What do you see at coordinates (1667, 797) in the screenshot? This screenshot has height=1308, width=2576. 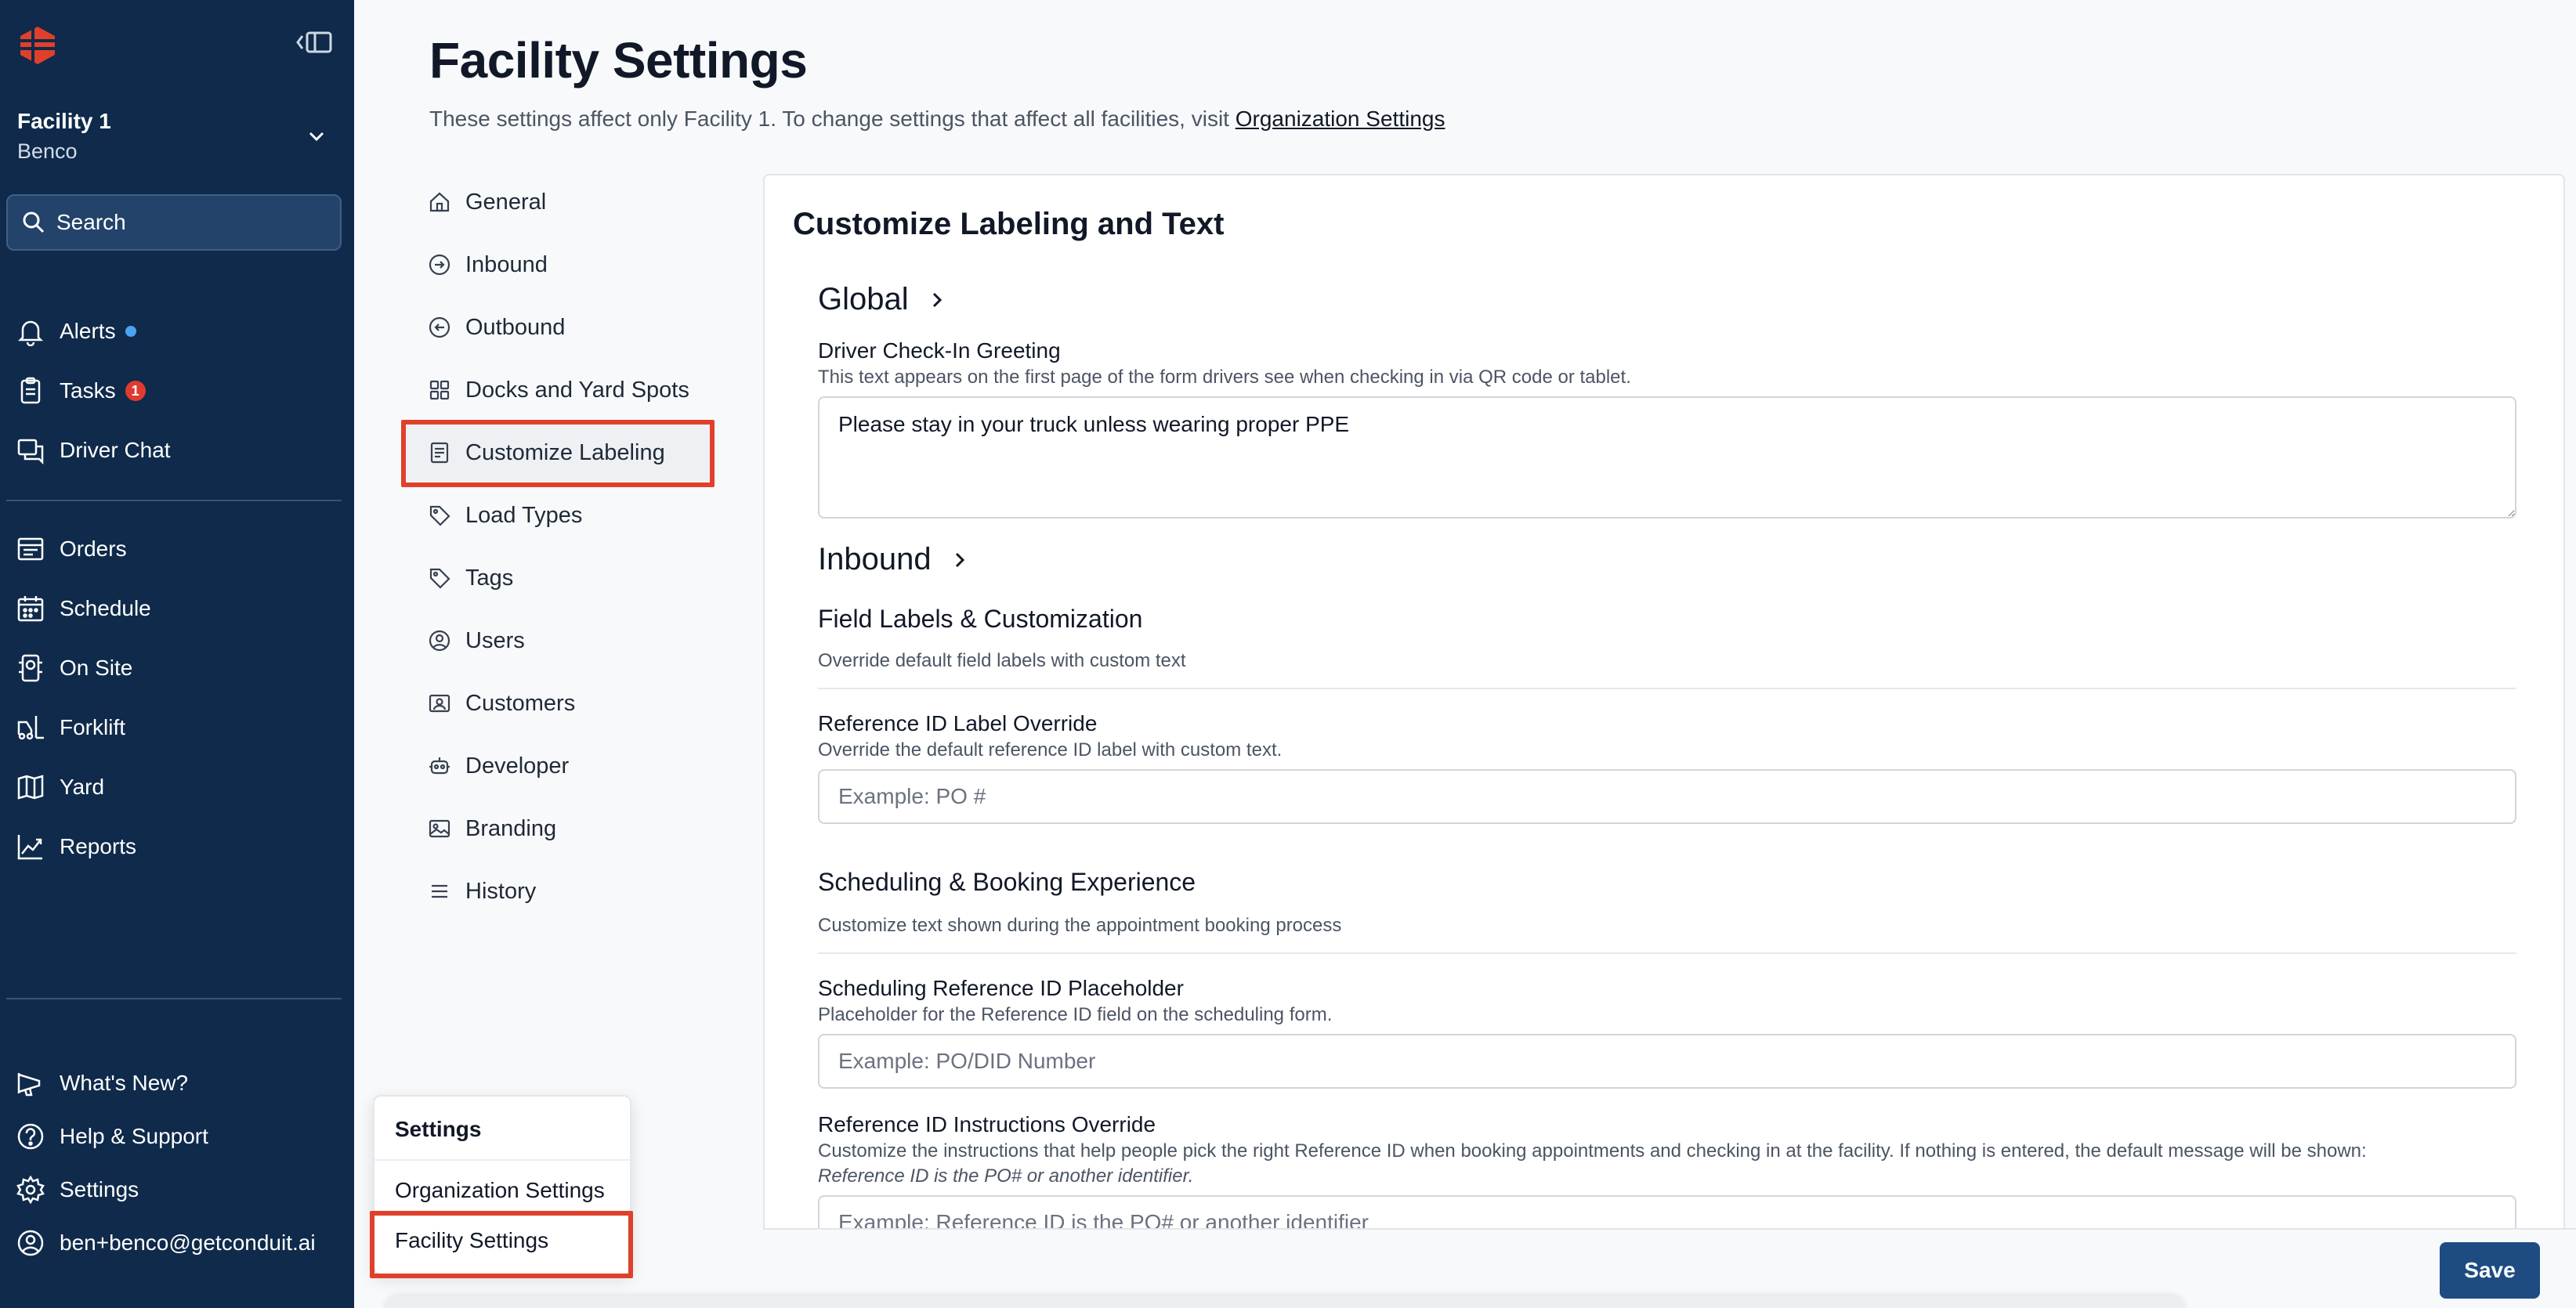 I see `ref-label-override-input` at bounding box center [1667, 797].